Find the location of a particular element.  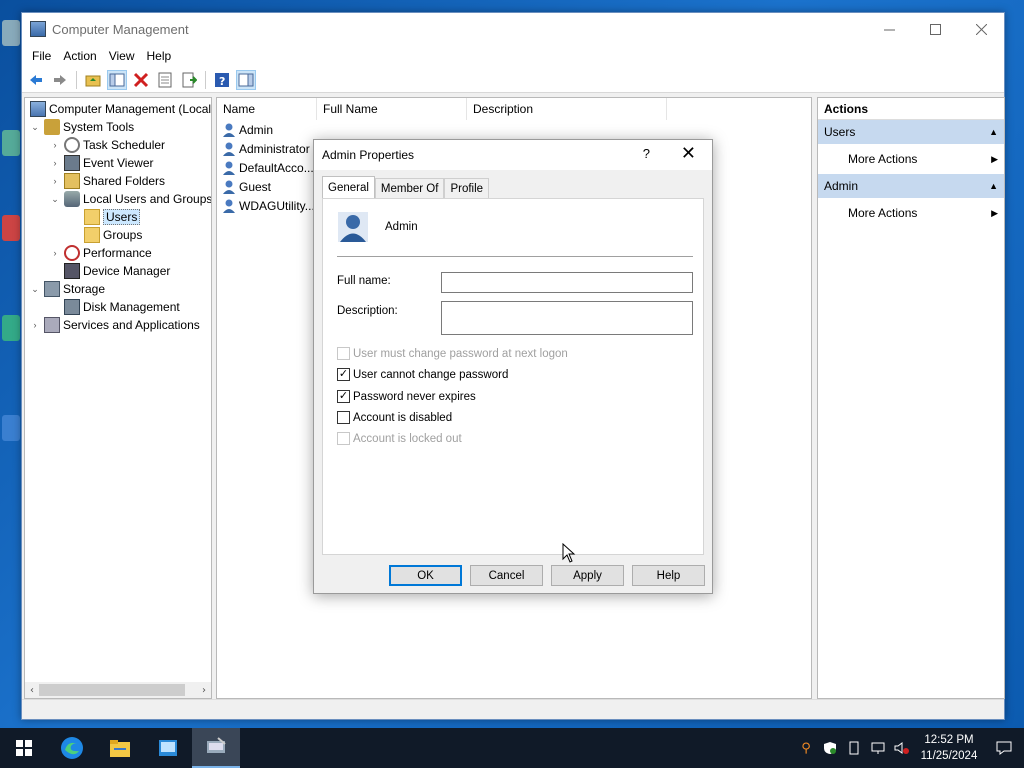

tree-item-groups: Groups is located at coordinates (111, 235).